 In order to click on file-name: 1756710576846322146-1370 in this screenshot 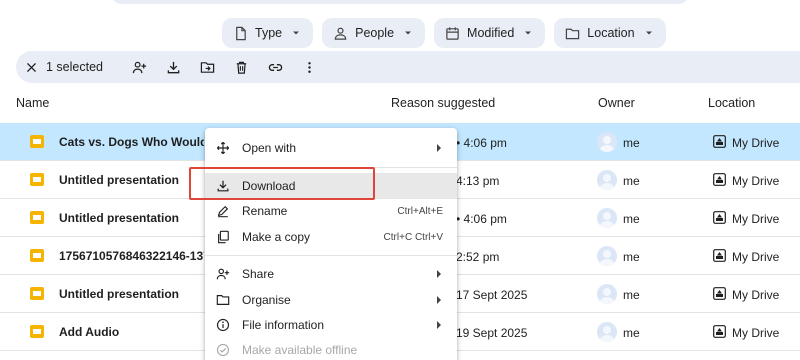, I will do `click(131, 256)`.